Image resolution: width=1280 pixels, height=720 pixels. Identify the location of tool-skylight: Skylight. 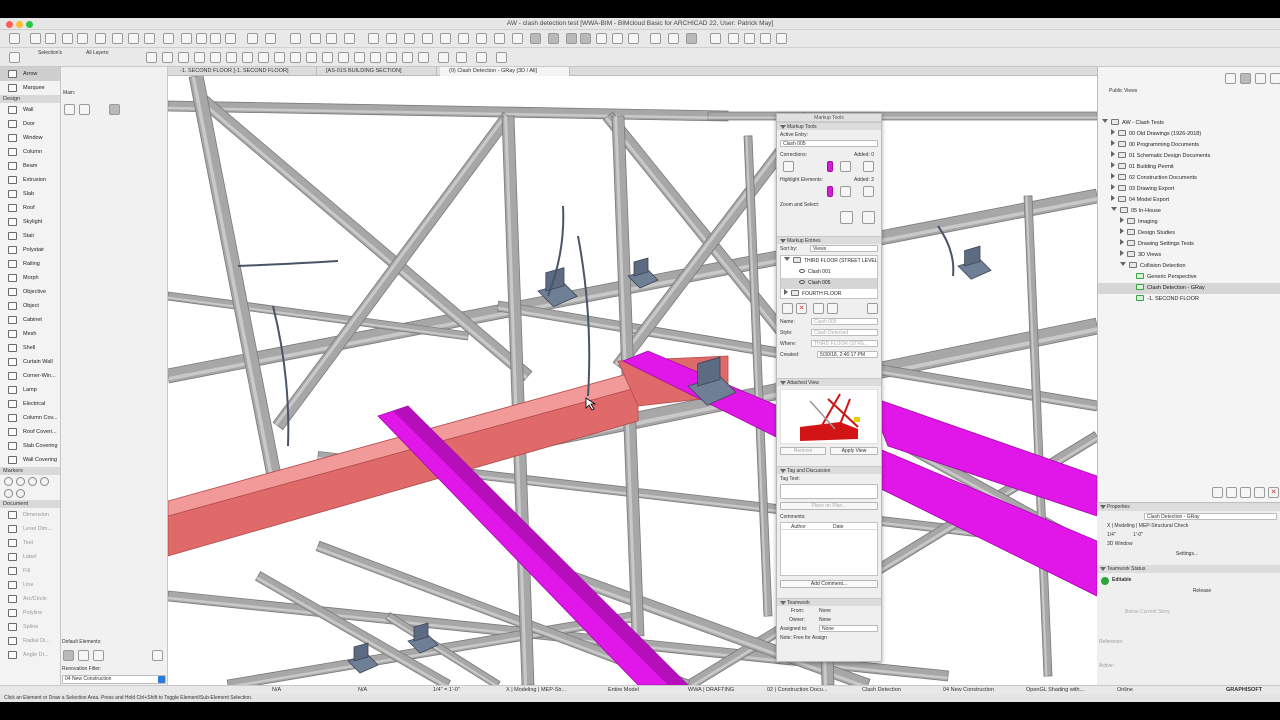
(30, 222).